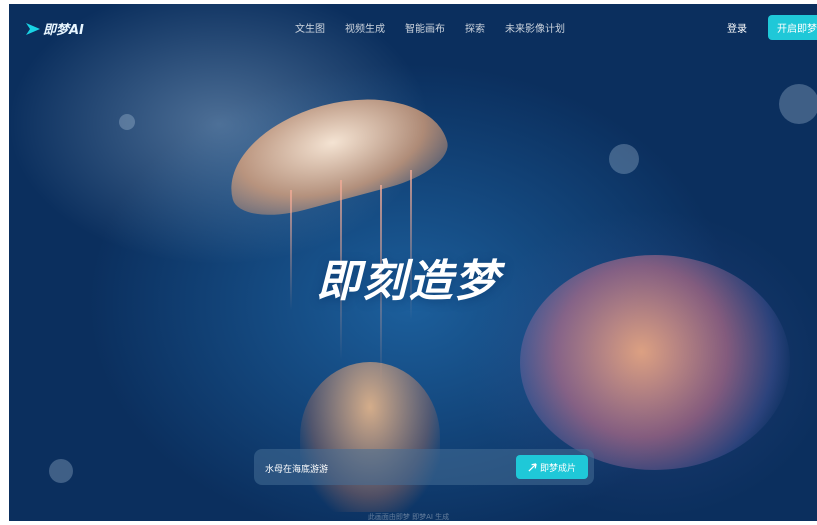 This screenshot has width=817, height=525. What do you see at coordinates (475, 27) in the screenshot?
I see `nav-item-explore: 探索` at bounding box center [475, 27].